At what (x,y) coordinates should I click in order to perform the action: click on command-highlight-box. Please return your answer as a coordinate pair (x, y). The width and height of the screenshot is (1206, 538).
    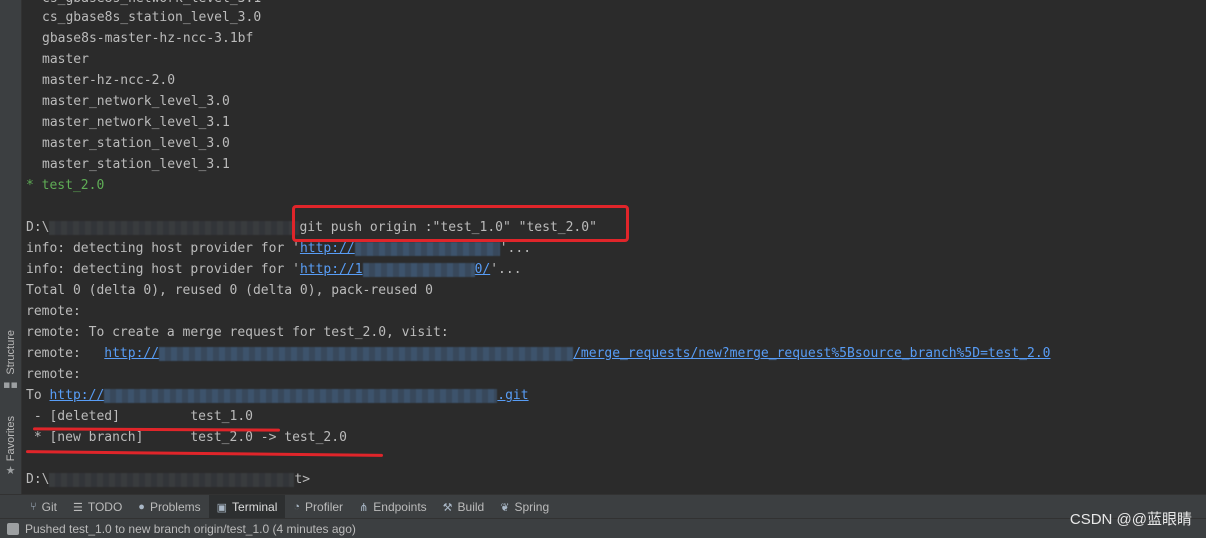
    Looking at the image, I should click on (460, 223).